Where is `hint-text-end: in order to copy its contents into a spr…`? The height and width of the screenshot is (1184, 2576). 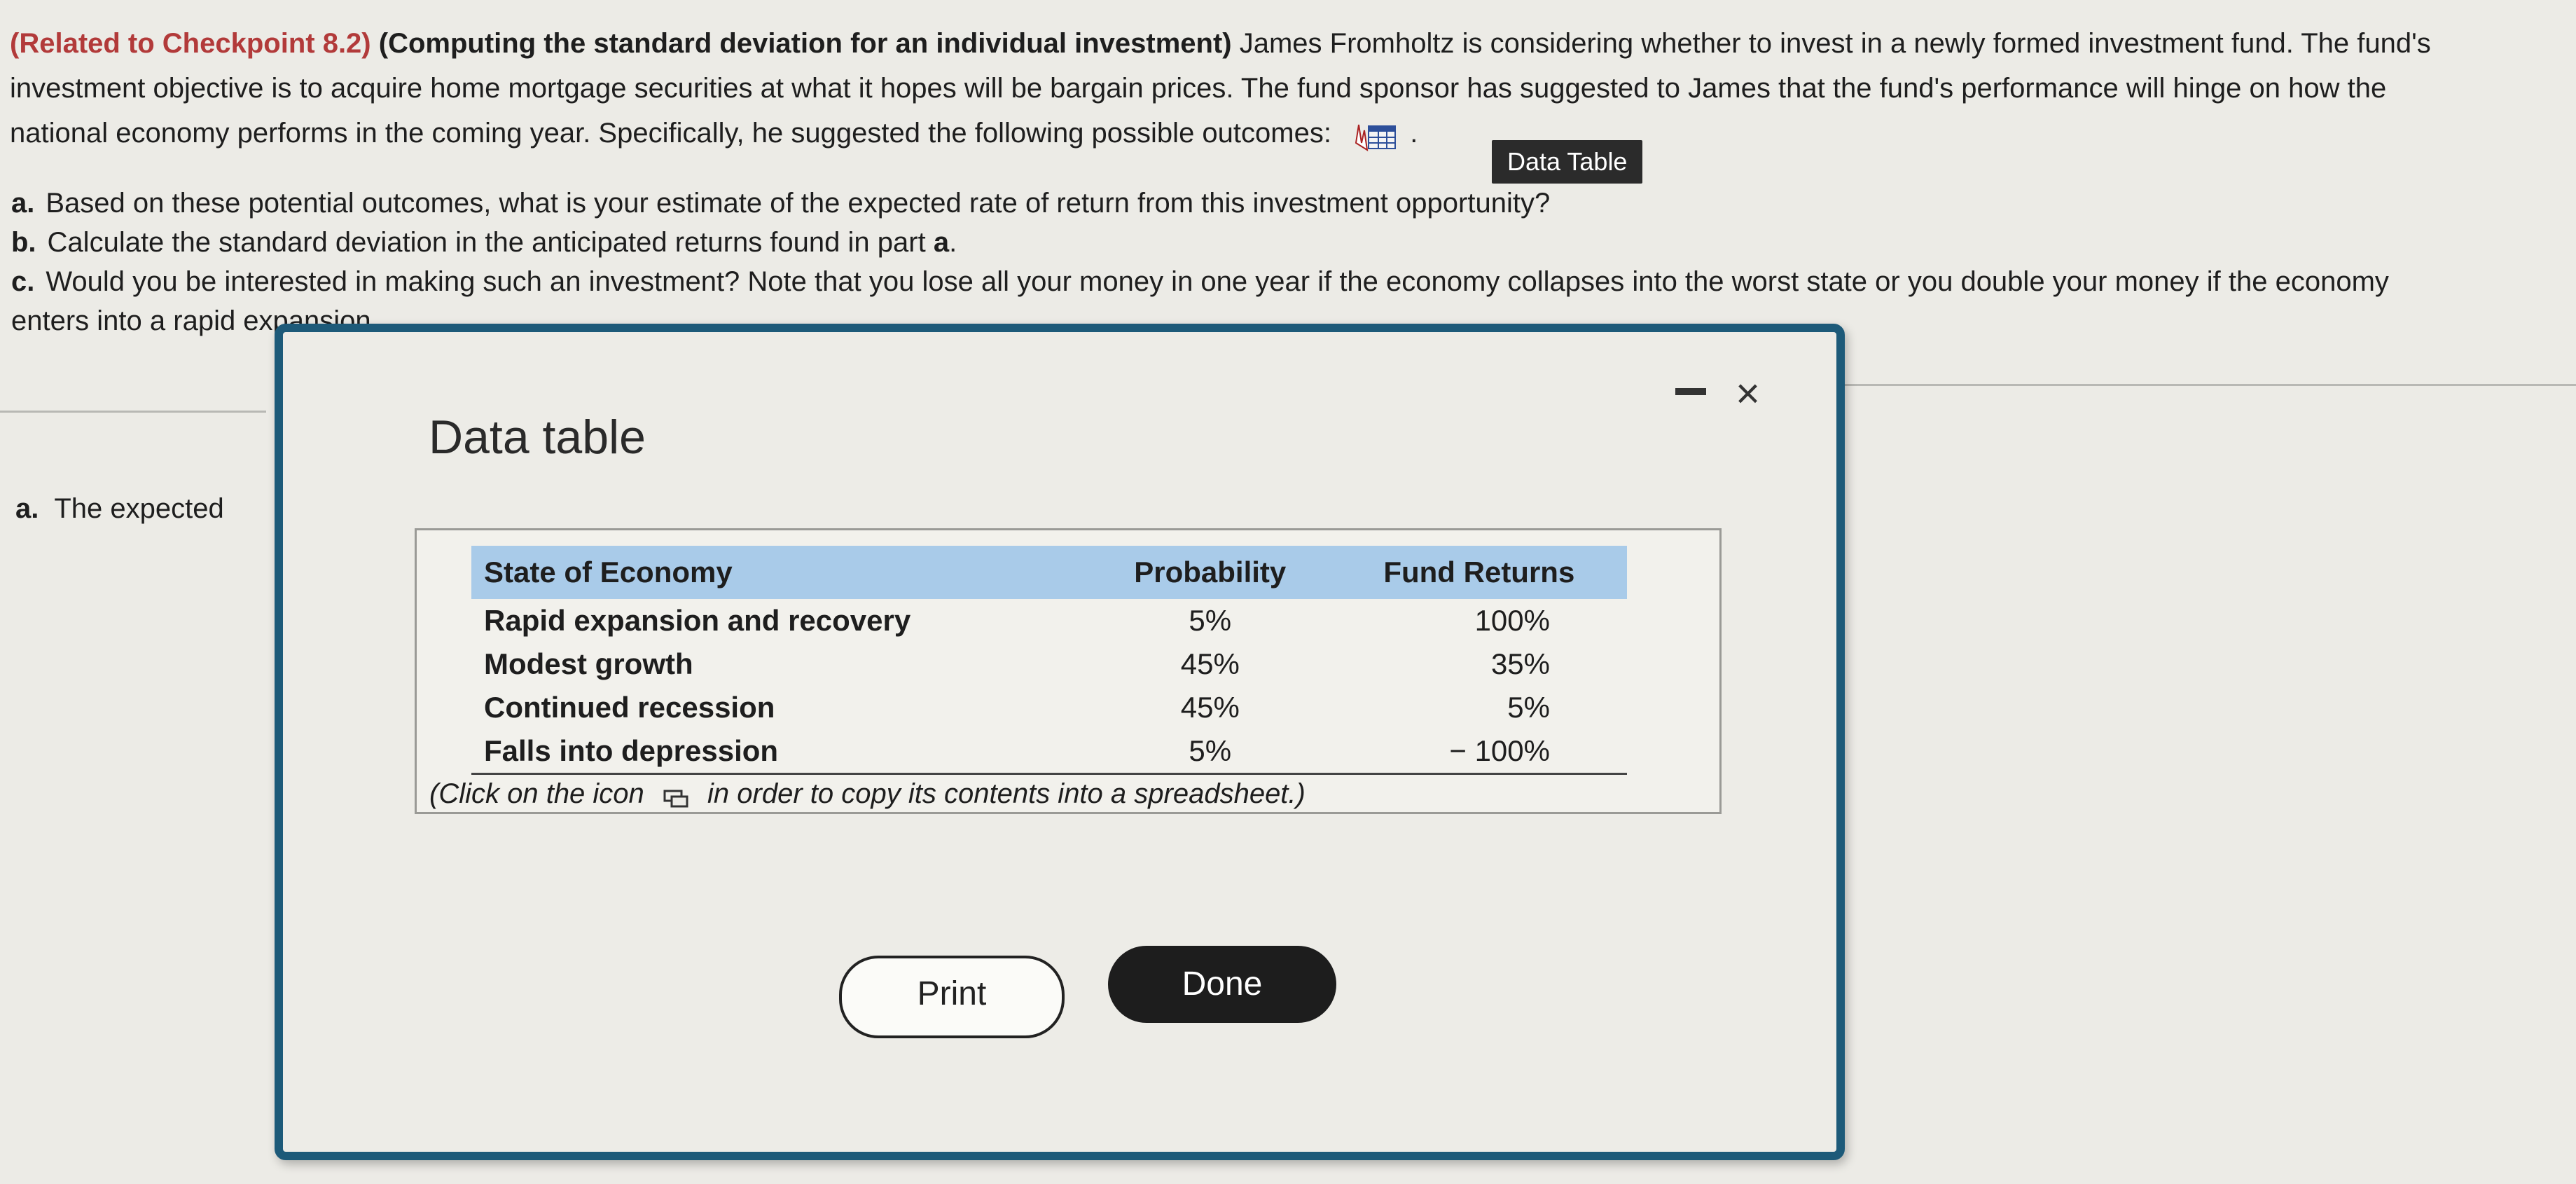 hint-text-end: in order to copy its contents into a spr… is located at coordinates (1007, 793).